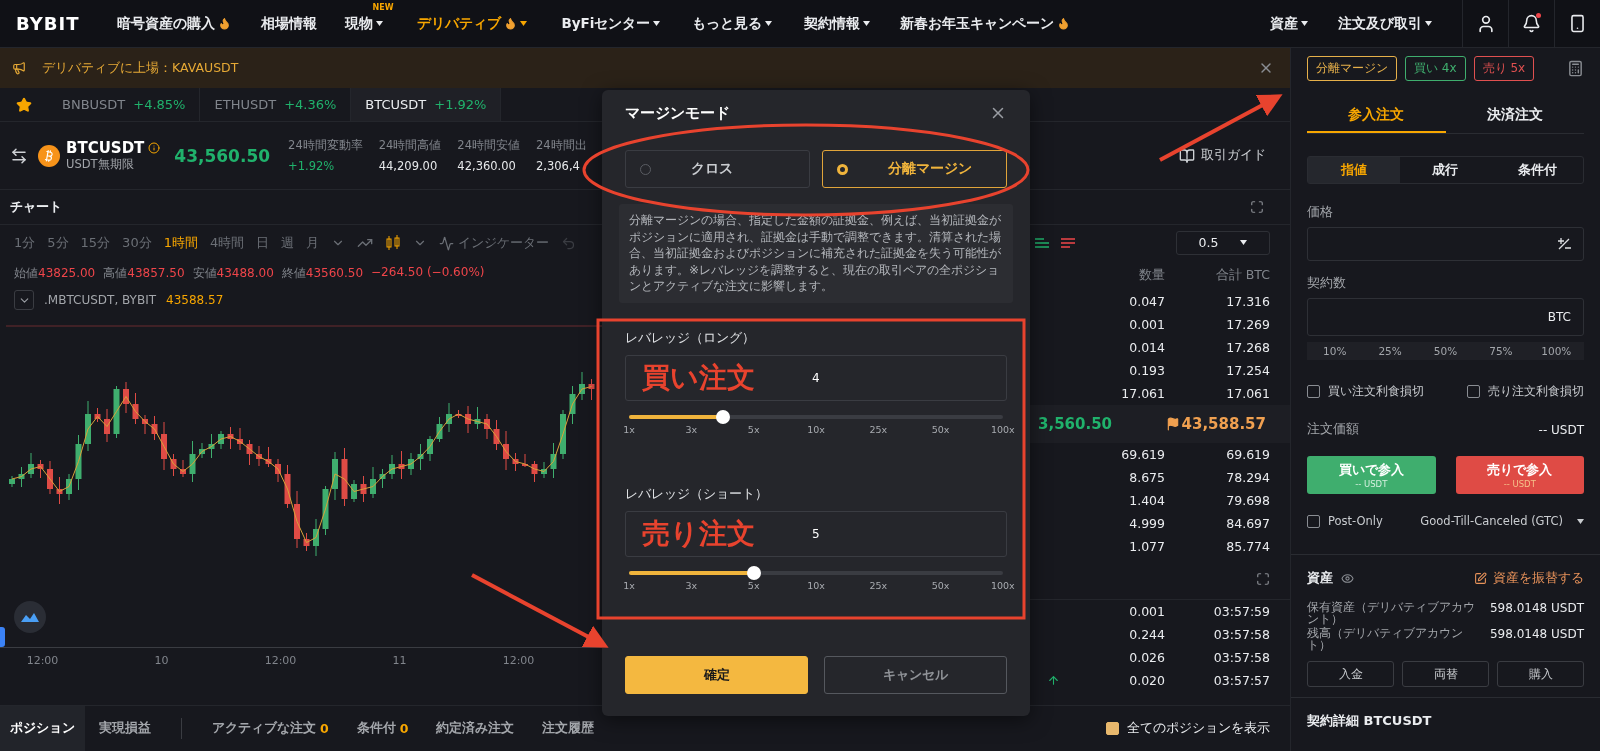  I want to click on asset-button: 両替, so click(1445, 674).